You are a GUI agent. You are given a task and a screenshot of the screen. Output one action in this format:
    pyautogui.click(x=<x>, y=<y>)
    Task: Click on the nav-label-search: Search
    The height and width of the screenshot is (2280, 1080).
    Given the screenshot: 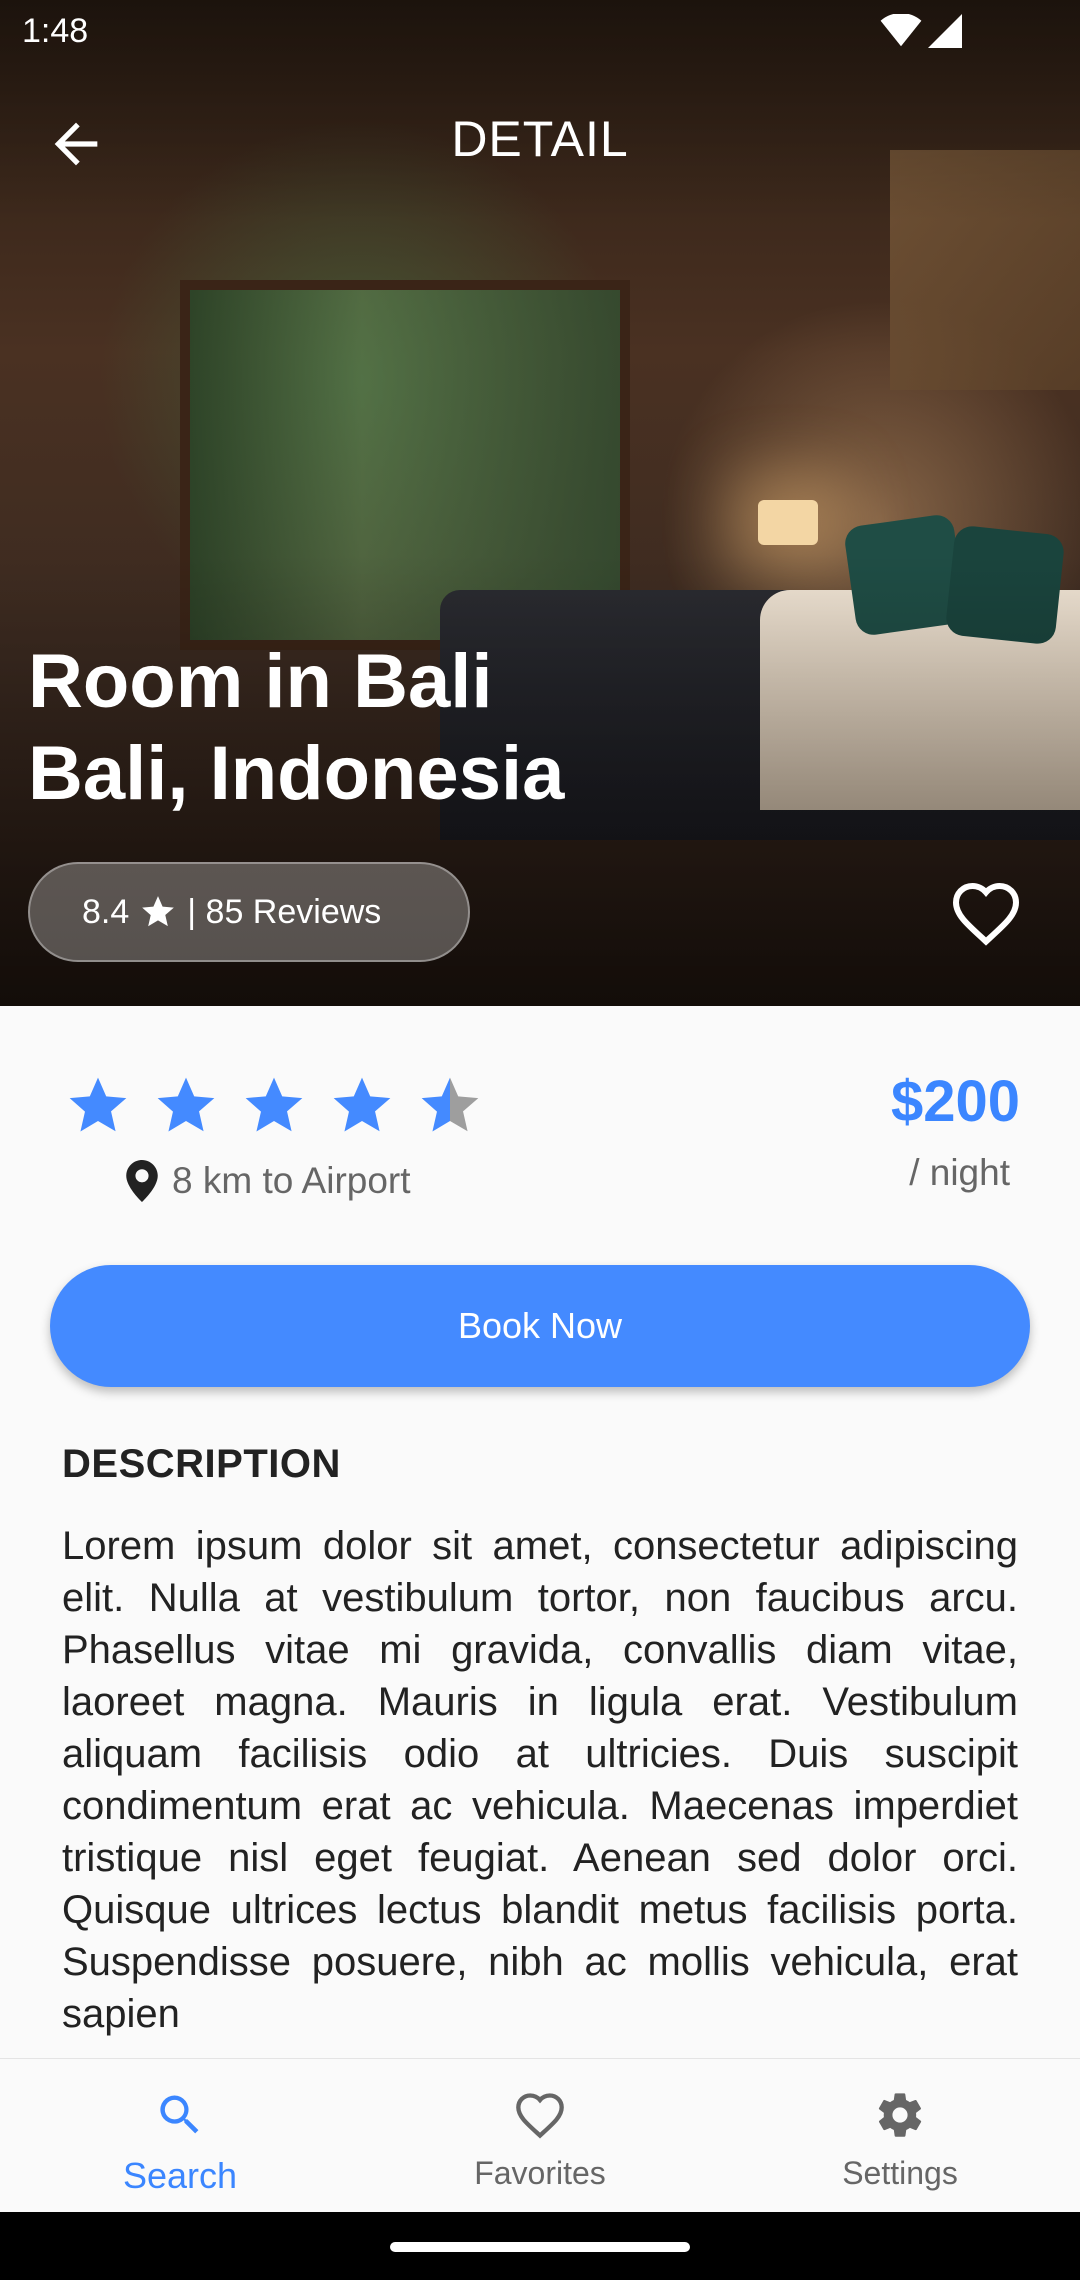 What is the action you would take?
    pyautogui.click(x=180, y=2175)
    